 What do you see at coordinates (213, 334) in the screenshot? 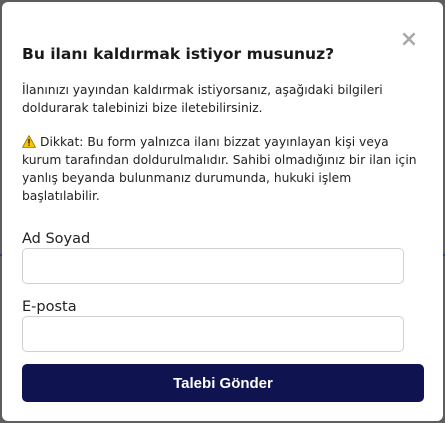
I see `email-input` at bounding box center [213, 334].